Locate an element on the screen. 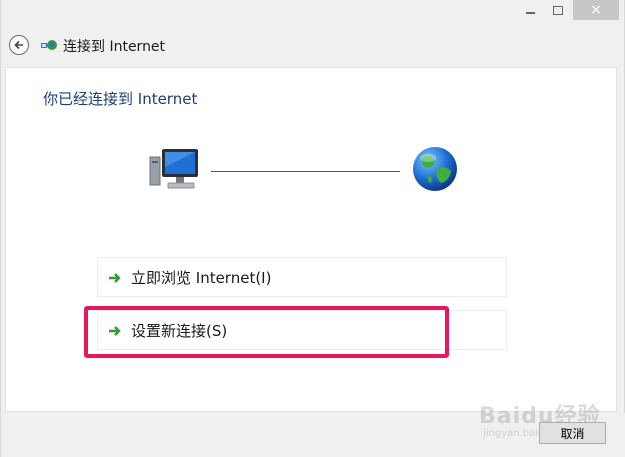 This screenshot has width=625, height=457. green-arrow-icon is located at coordinates (115, 278).